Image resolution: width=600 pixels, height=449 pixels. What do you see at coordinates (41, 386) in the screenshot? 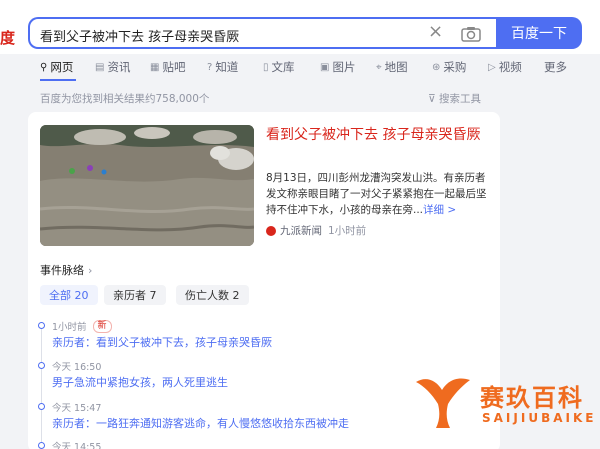
I see `timeline-line` at bounding box center [41, 386].